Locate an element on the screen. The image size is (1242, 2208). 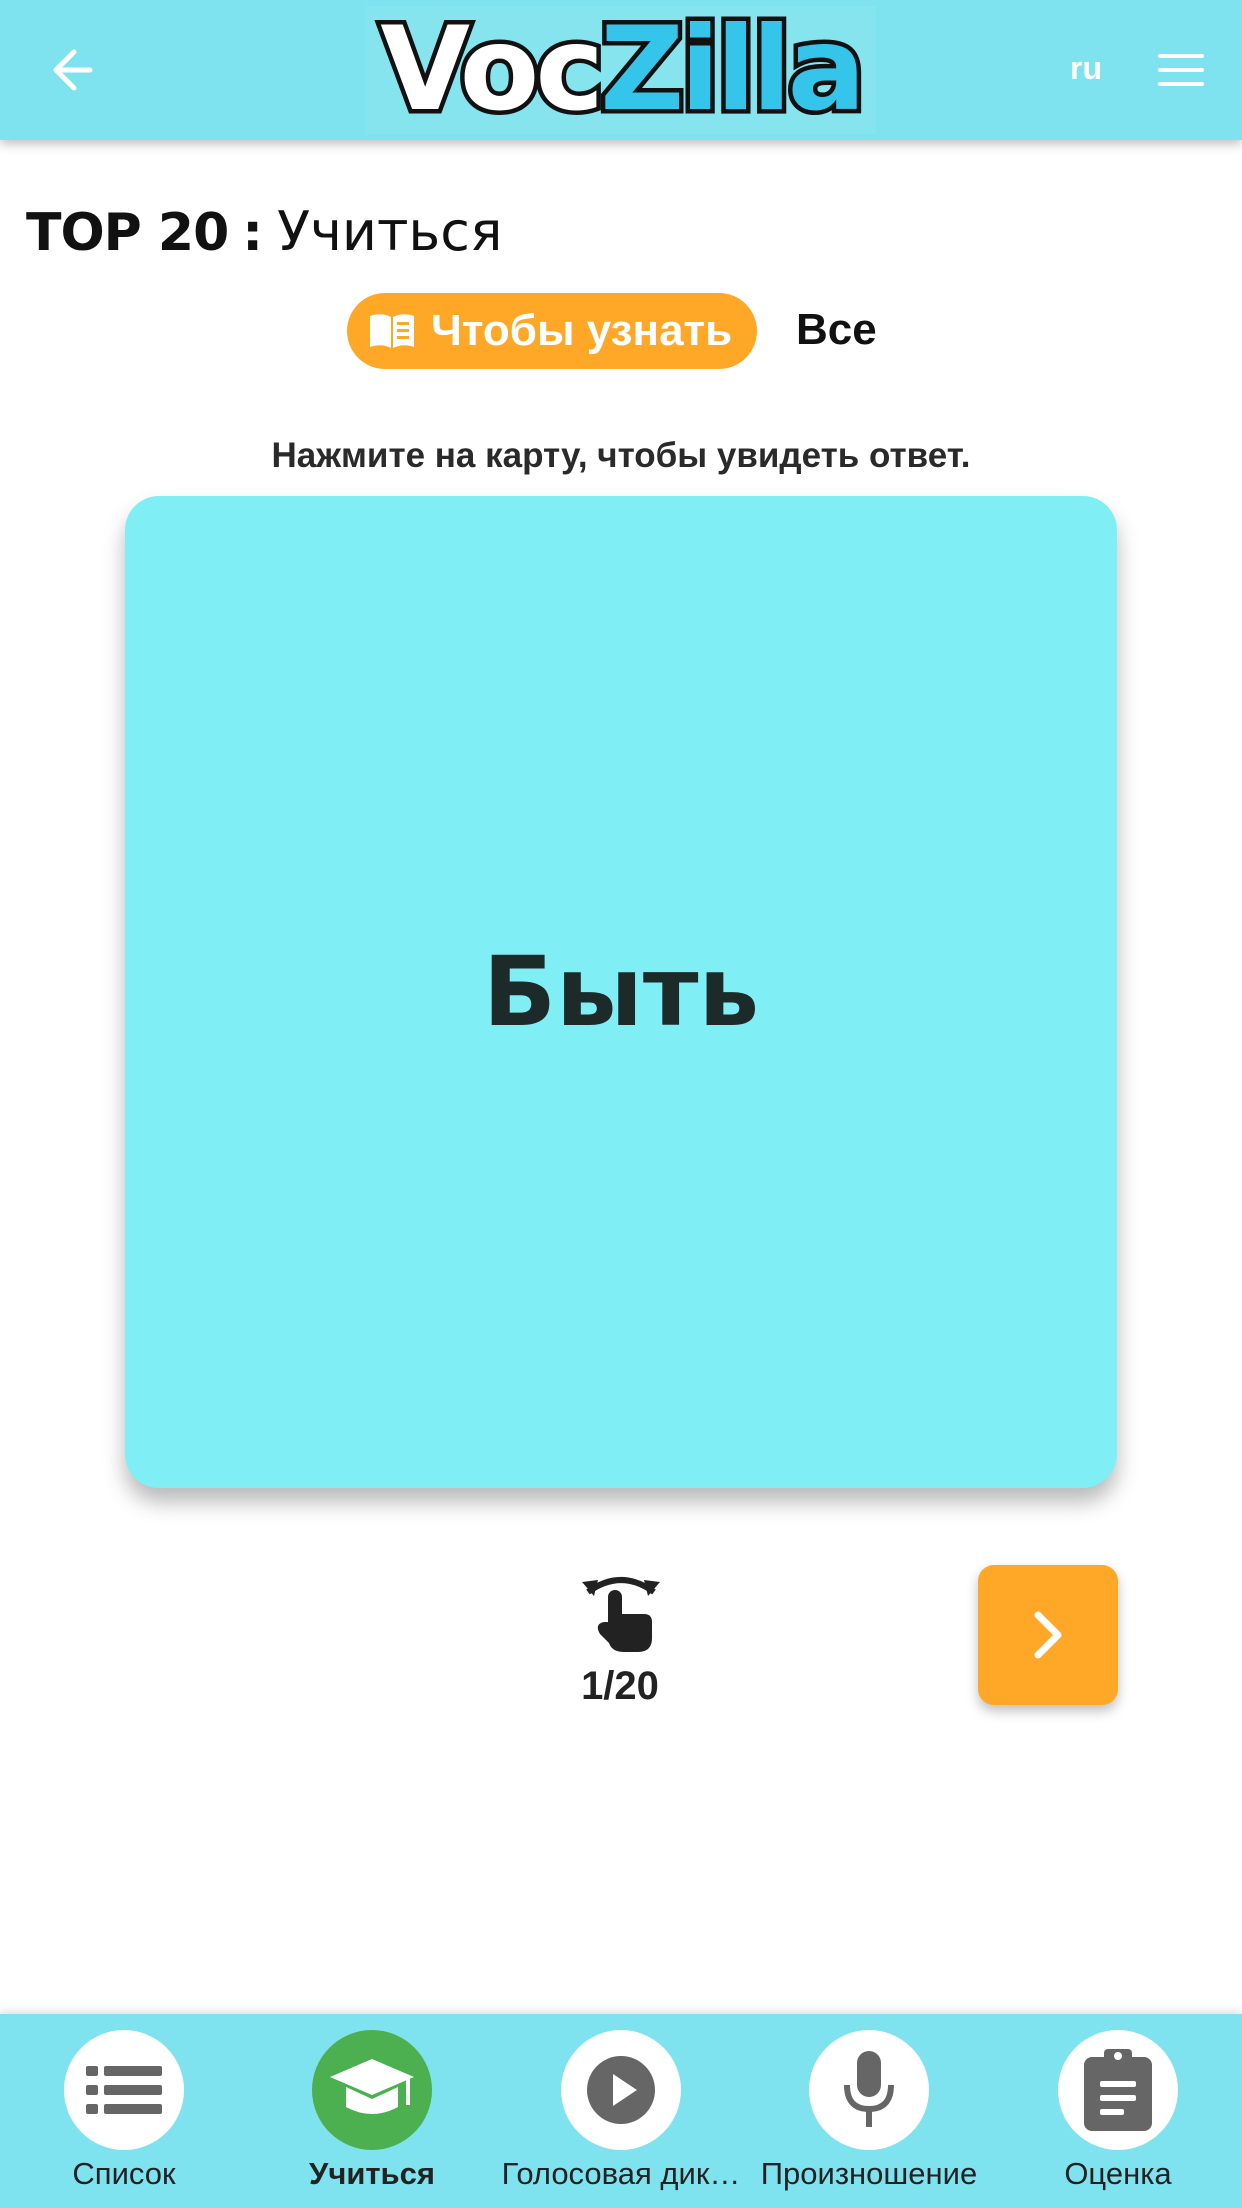
nav-item-assessment: Оценка is located at coordinates (1118, 2111).